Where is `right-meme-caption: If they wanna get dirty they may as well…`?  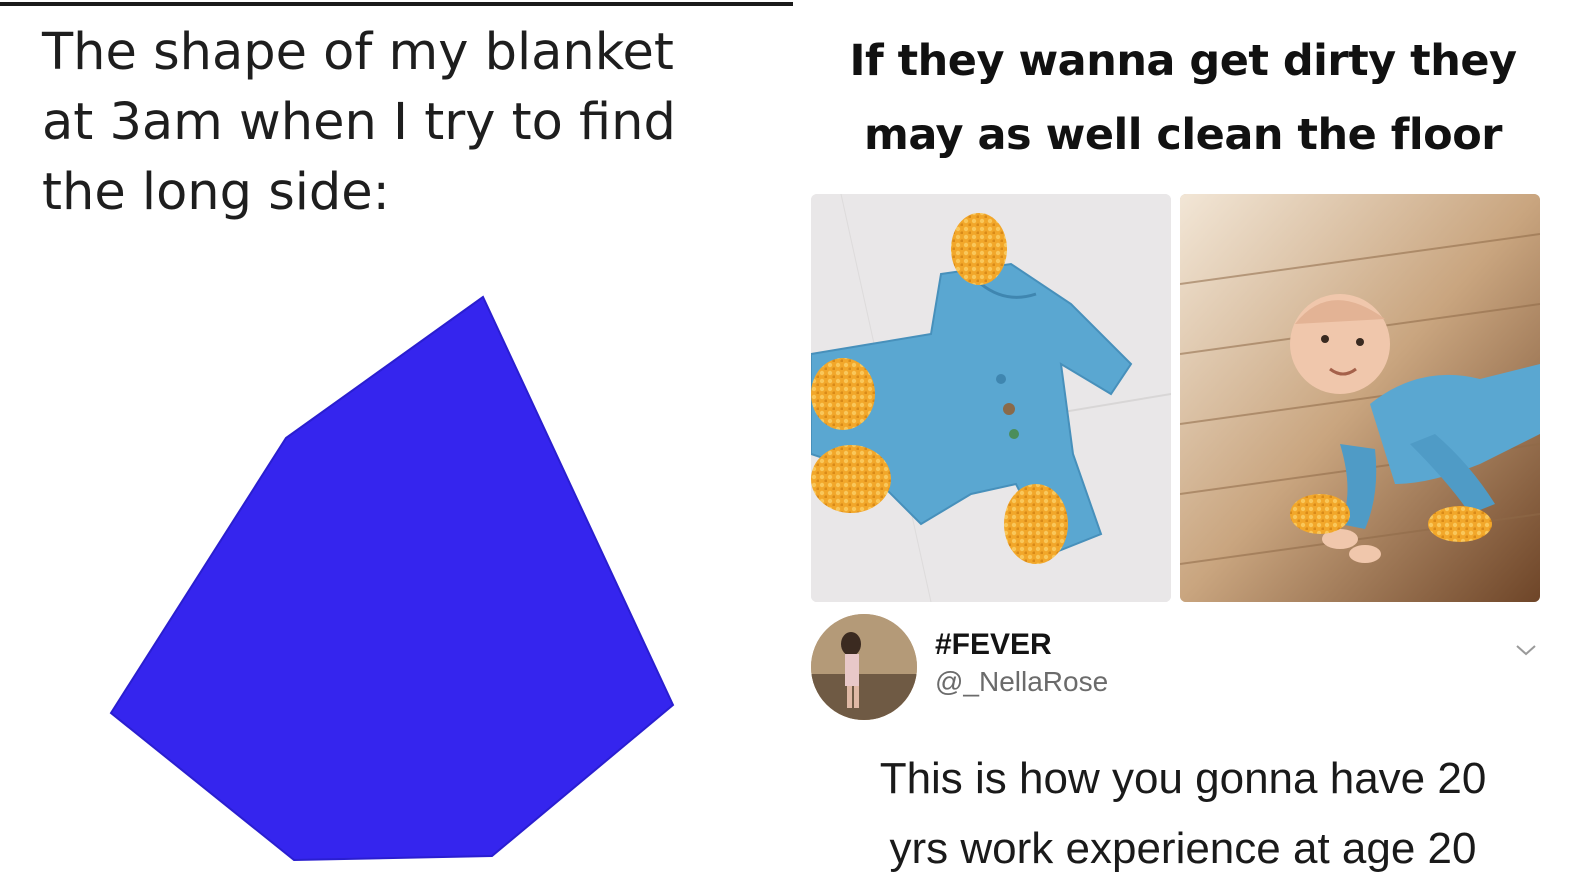 right-meme-caption: If they wanna get dirty they may as well… is located at coordinates (1183, 98).